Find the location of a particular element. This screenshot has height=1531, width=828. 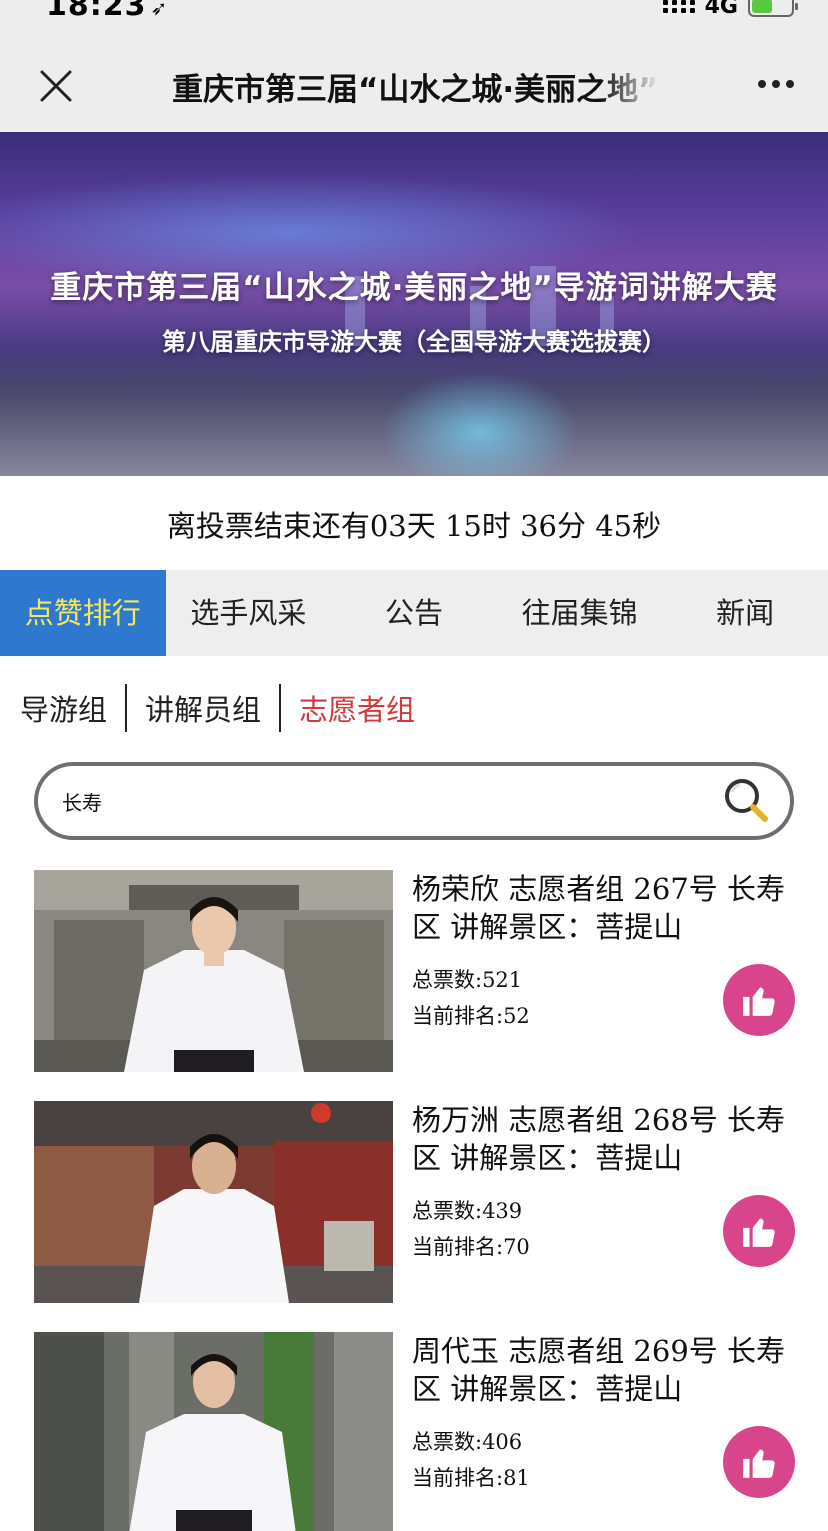

status-time-text: 18:23 is located at coordinates (96, 11).